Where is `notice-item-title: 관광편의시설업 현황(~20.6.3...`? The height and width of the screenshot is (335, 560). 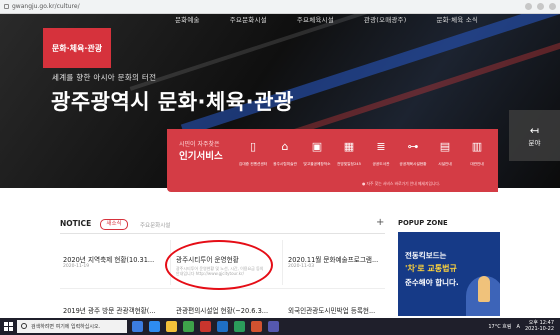 notice-item-title: 관광편의시설업 현황(~20.6.3... is located at coordinates (222, 310).